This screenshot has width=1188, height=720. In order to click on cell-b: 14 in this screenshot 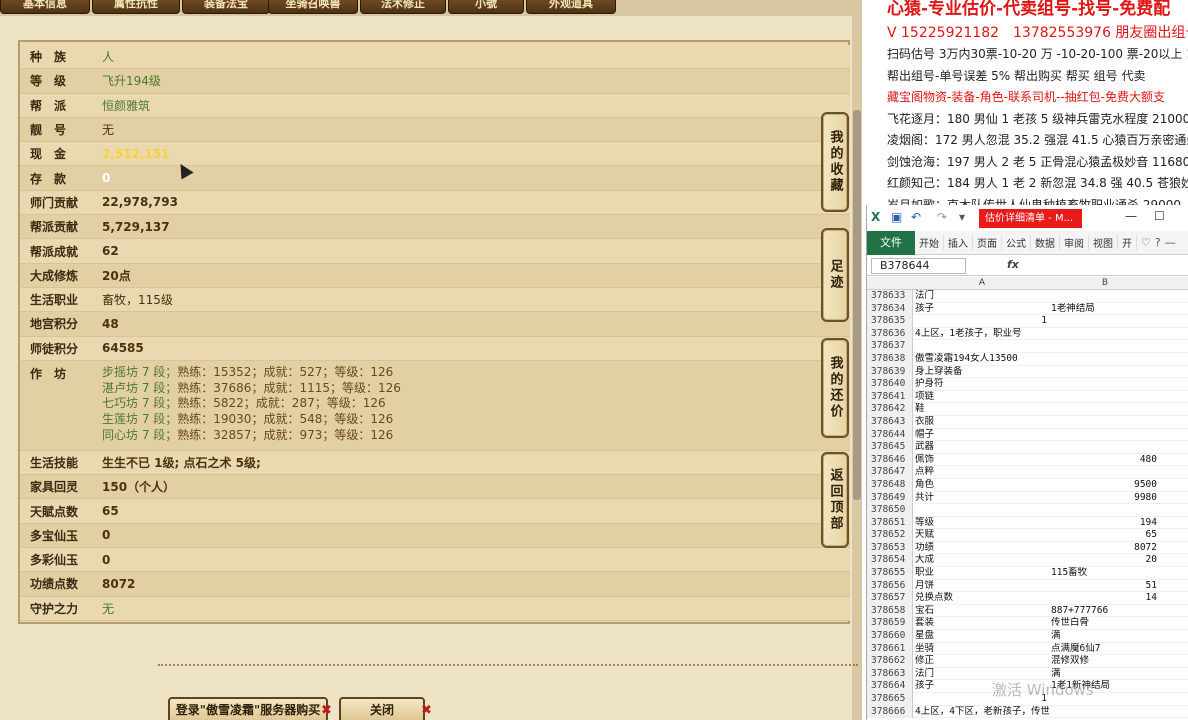, I will do `click(1105, 598)`.